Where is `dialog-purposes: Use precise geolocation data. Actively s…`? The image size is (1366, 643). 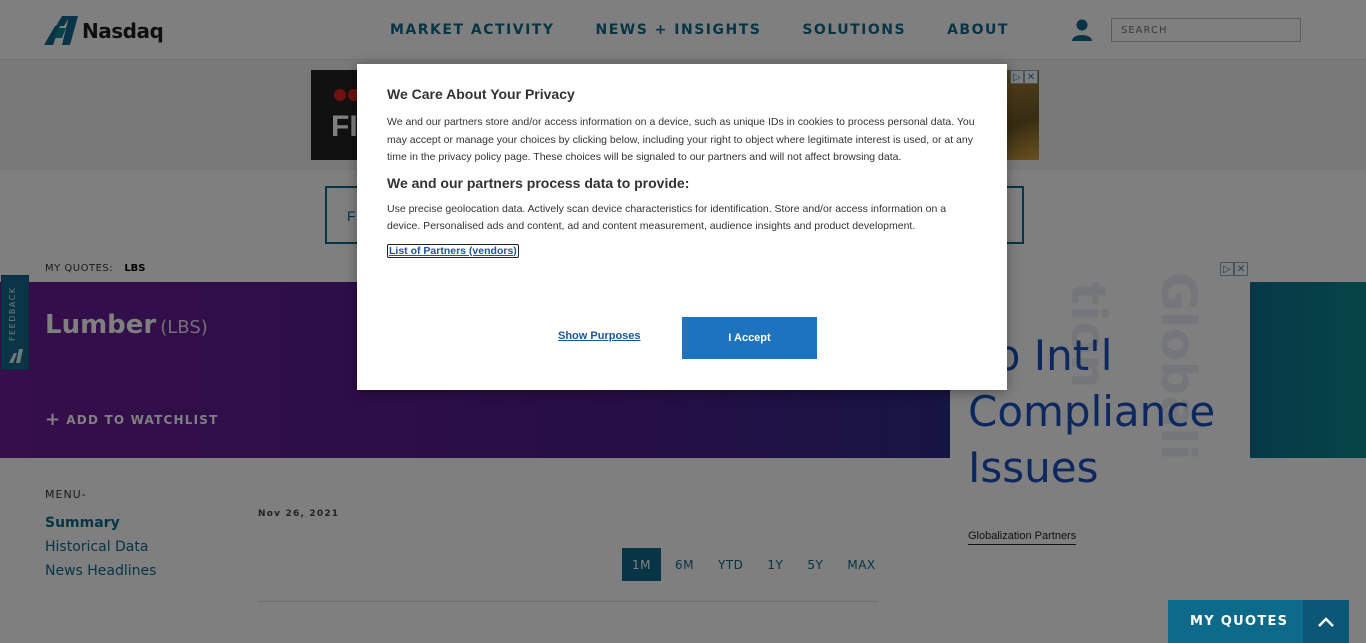
dialog-purposes: Use precise geolocation data. Actively s… is located at coordinates (667, 217).